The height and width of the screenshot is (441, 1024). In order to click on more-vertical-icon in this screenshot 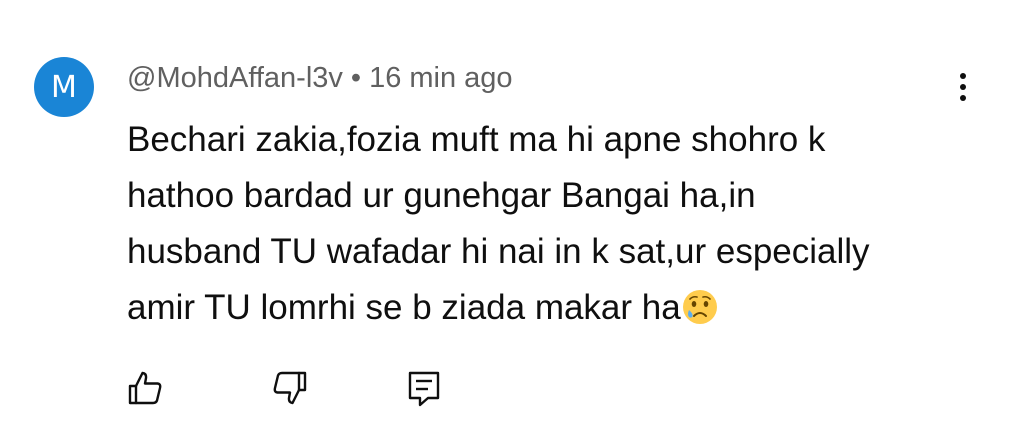, I will do `click(963, 87)`.